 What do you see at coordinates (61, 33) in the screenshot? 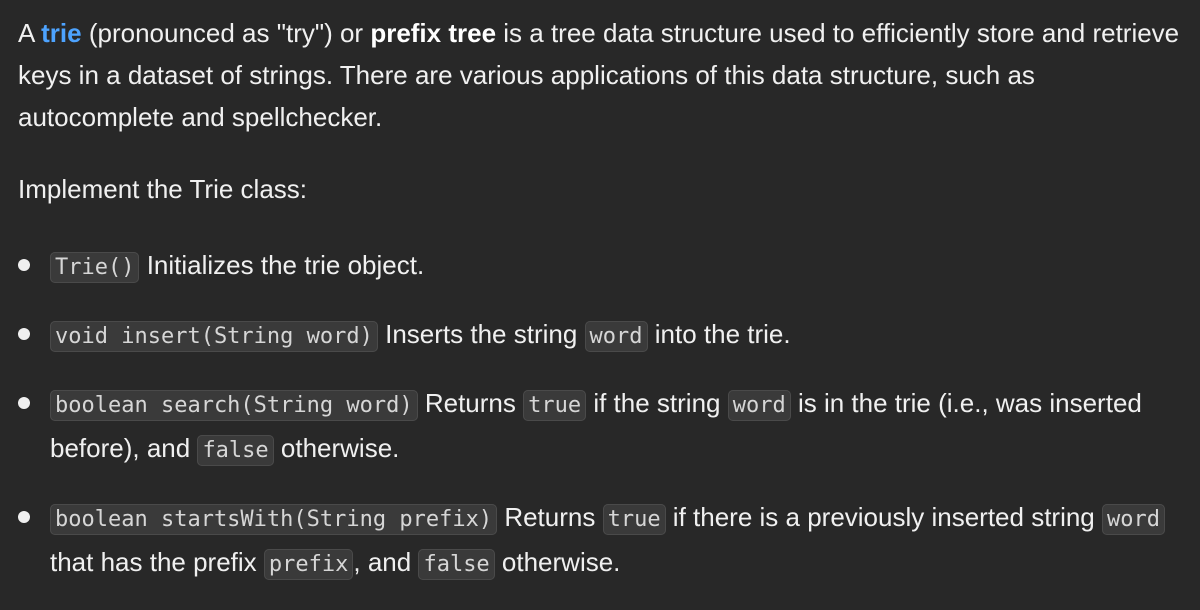
I see `trie-link: trie` at bounding box center [61, 33].